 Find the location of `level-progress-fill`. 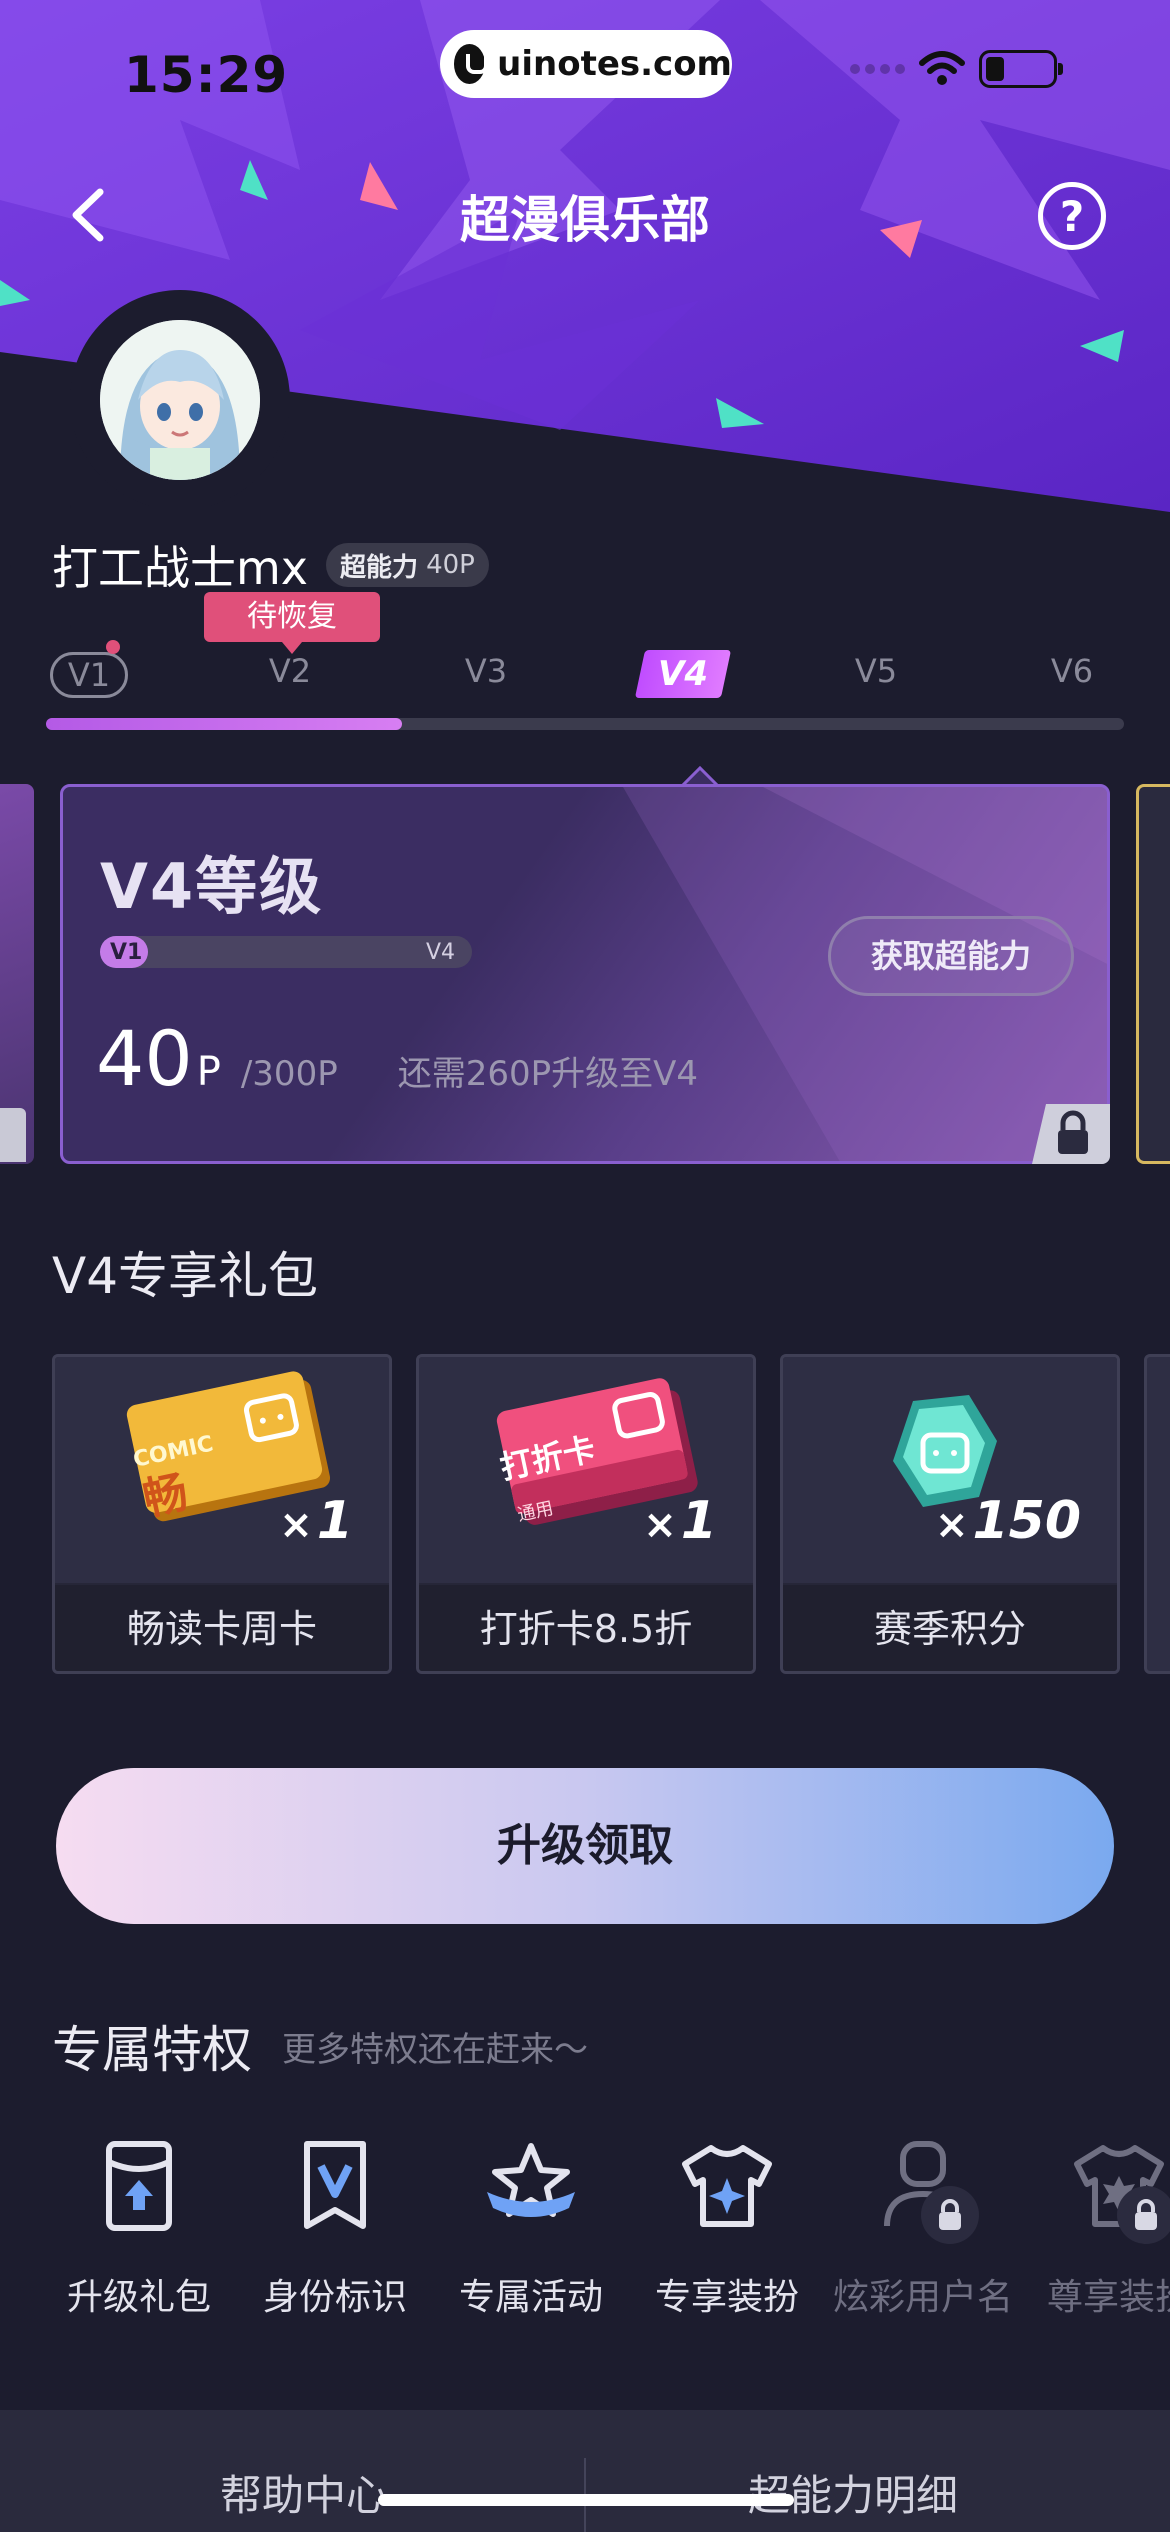

level-progress-fill is located at coordinates (224, 724).